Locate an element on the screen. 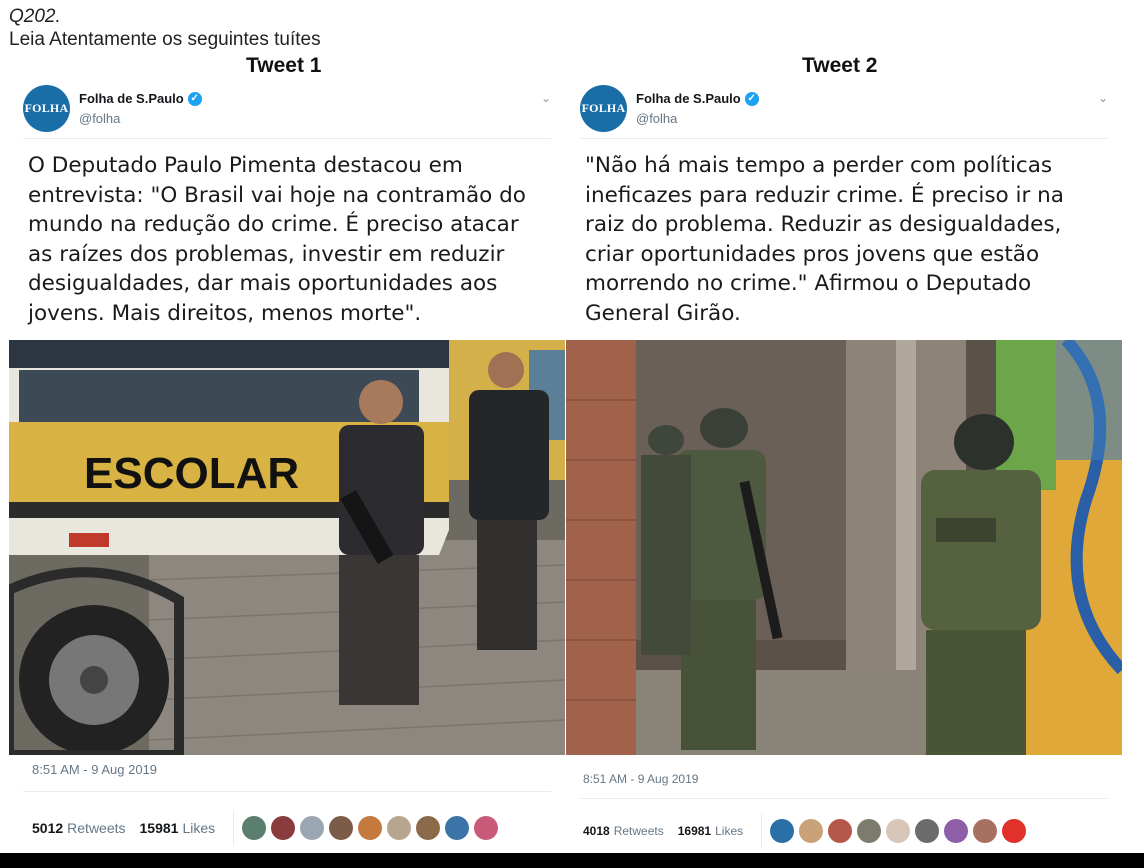 This screenshot has height=868, width=1144. retweets-count: 5012 is located at coordinates (48, 828).